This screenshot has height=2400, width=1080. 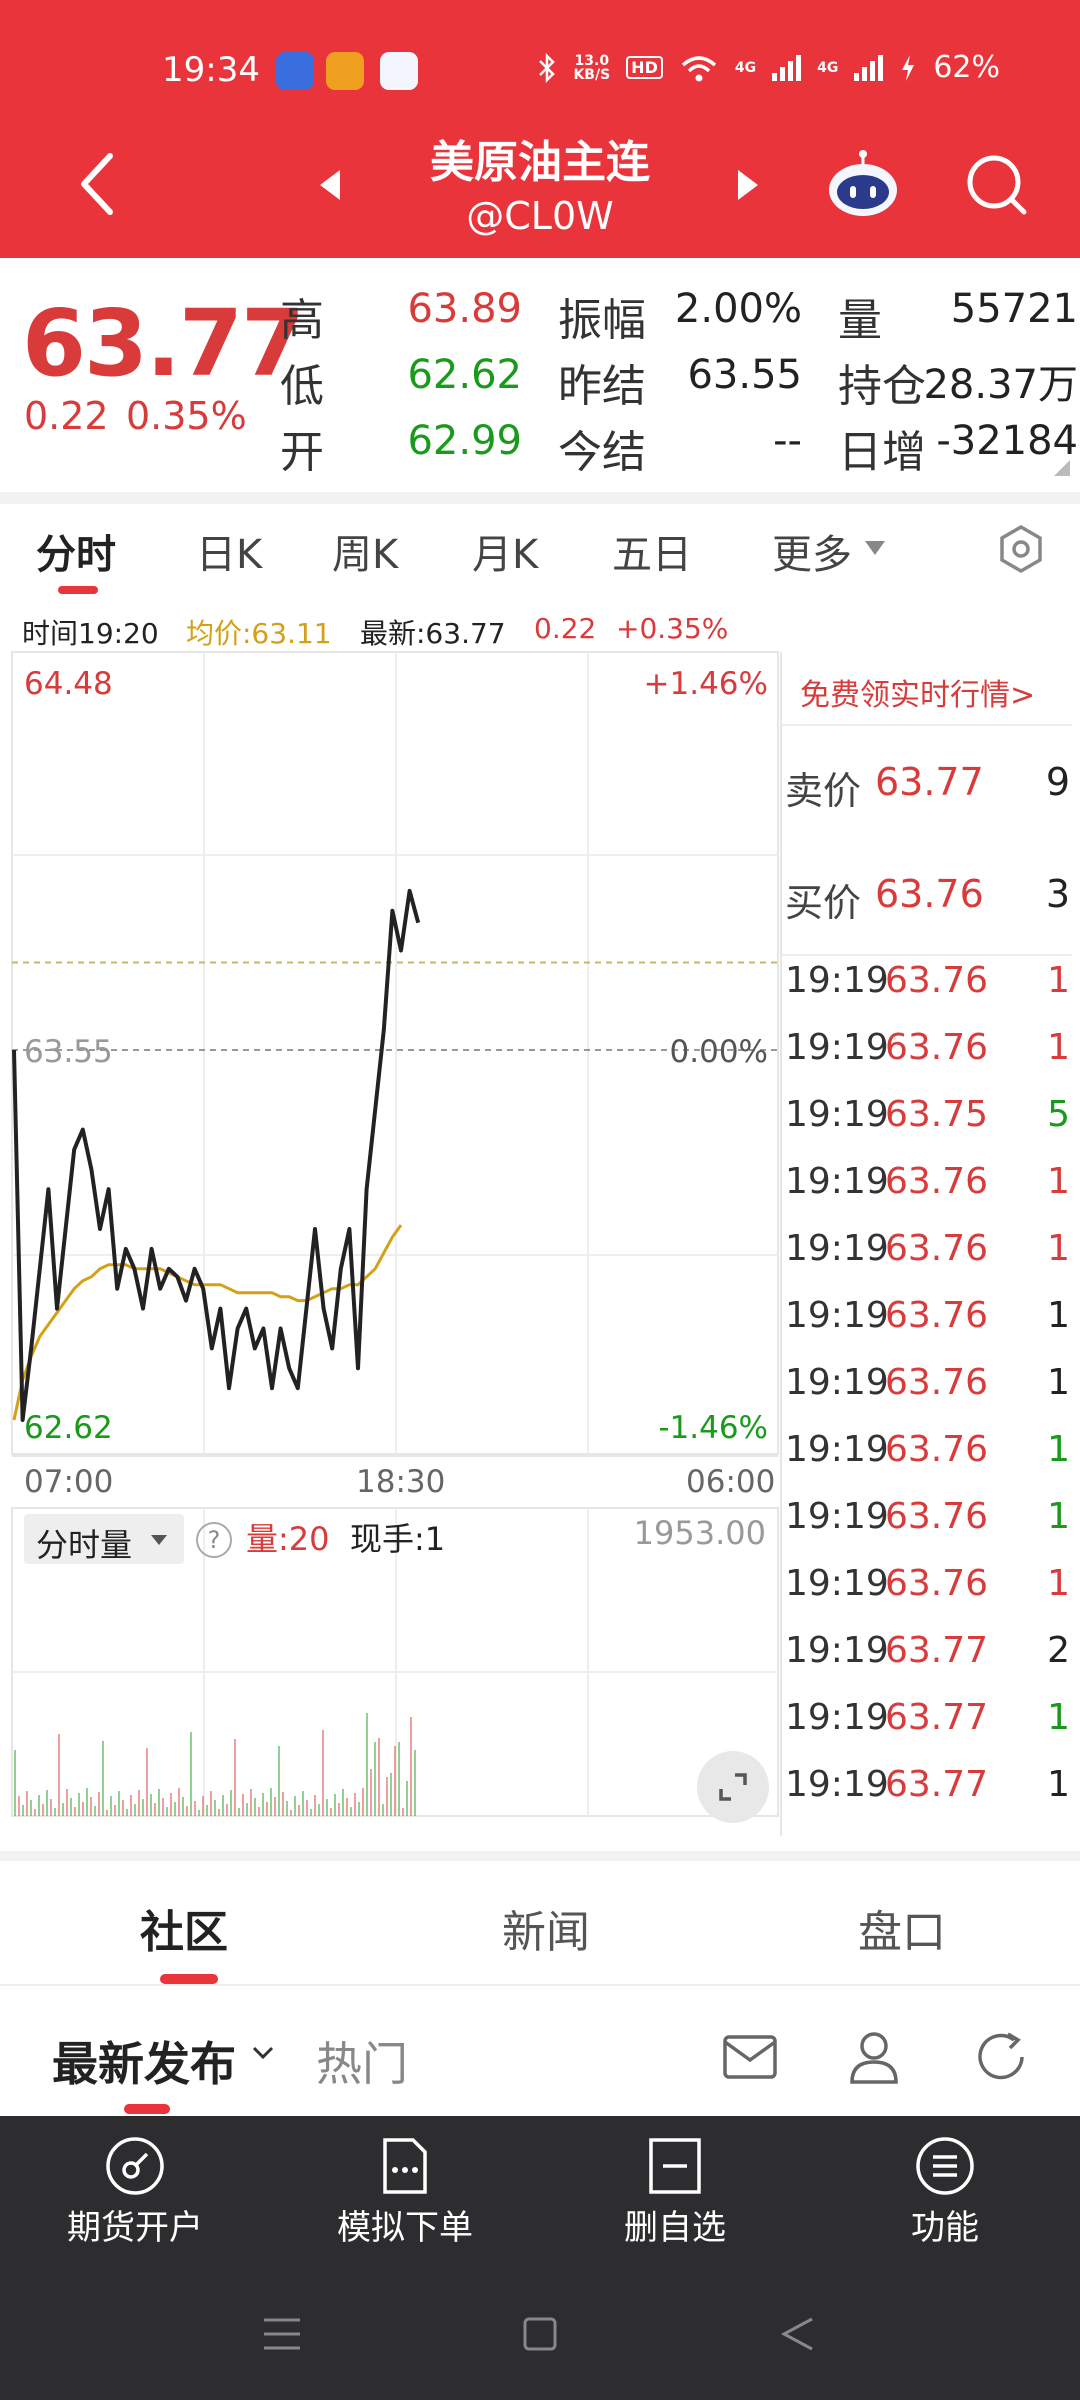 What do you see at coordinates (405, 2196) in the screenshot?
I see `simulated-order-button: 模拟下单` at bounding box center [405, 2196].